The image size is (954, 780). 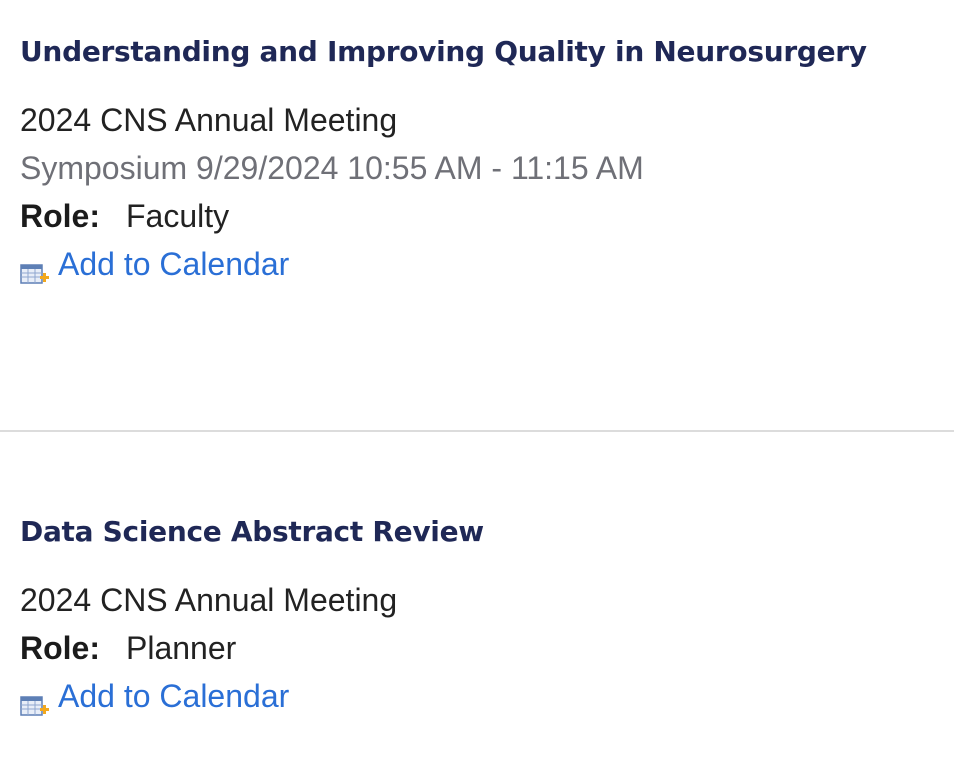 I want to click on session-title: Data Science Abstract Review, so click(x=252, y=531).